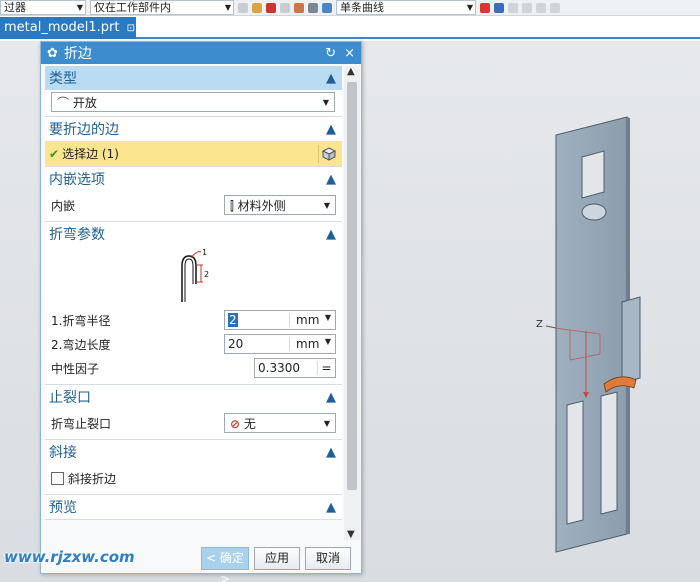 This screenshot has width=700, height=582. Describe the element at coordinates (271, 7) in the screenshot. I see `plus-icon` at that location.